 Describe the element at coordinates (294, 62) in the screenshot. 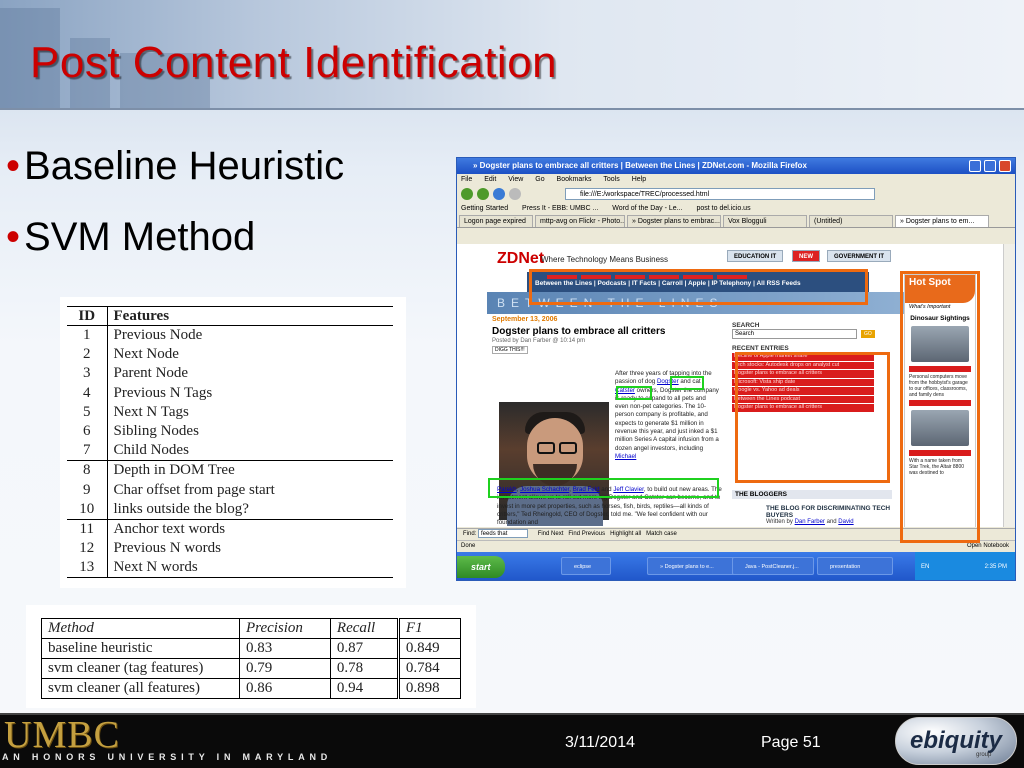

I see `slide-title: Post Content Identification` at that location.